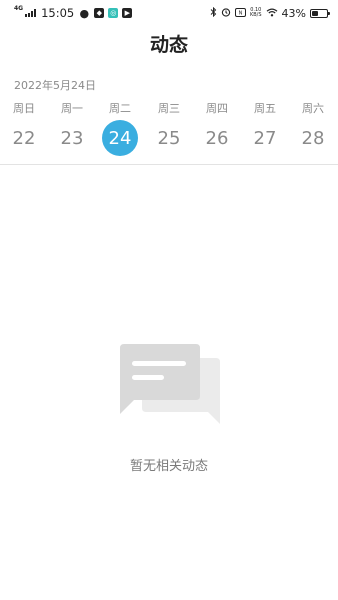 Image resolution: width=338 pixels, height=600 pixels. What do you see at coordinates (226, 13) in the screenshot?
I see `alarm-icon` at bounding box center [226, 13].